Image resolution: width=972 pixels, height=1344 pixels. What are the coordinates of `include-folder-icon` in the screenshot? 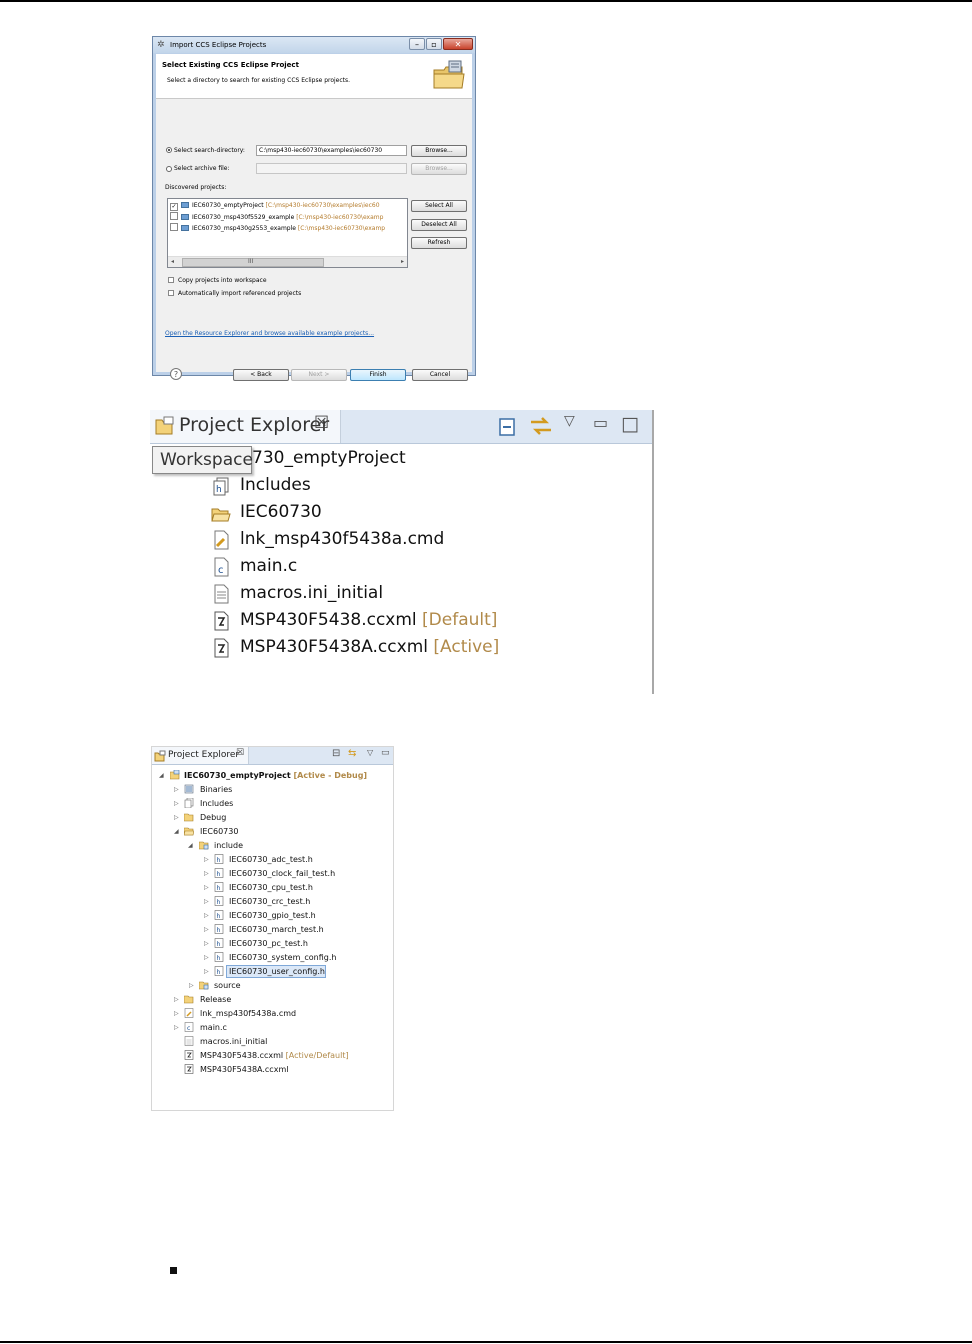 It's located at (204, 845).